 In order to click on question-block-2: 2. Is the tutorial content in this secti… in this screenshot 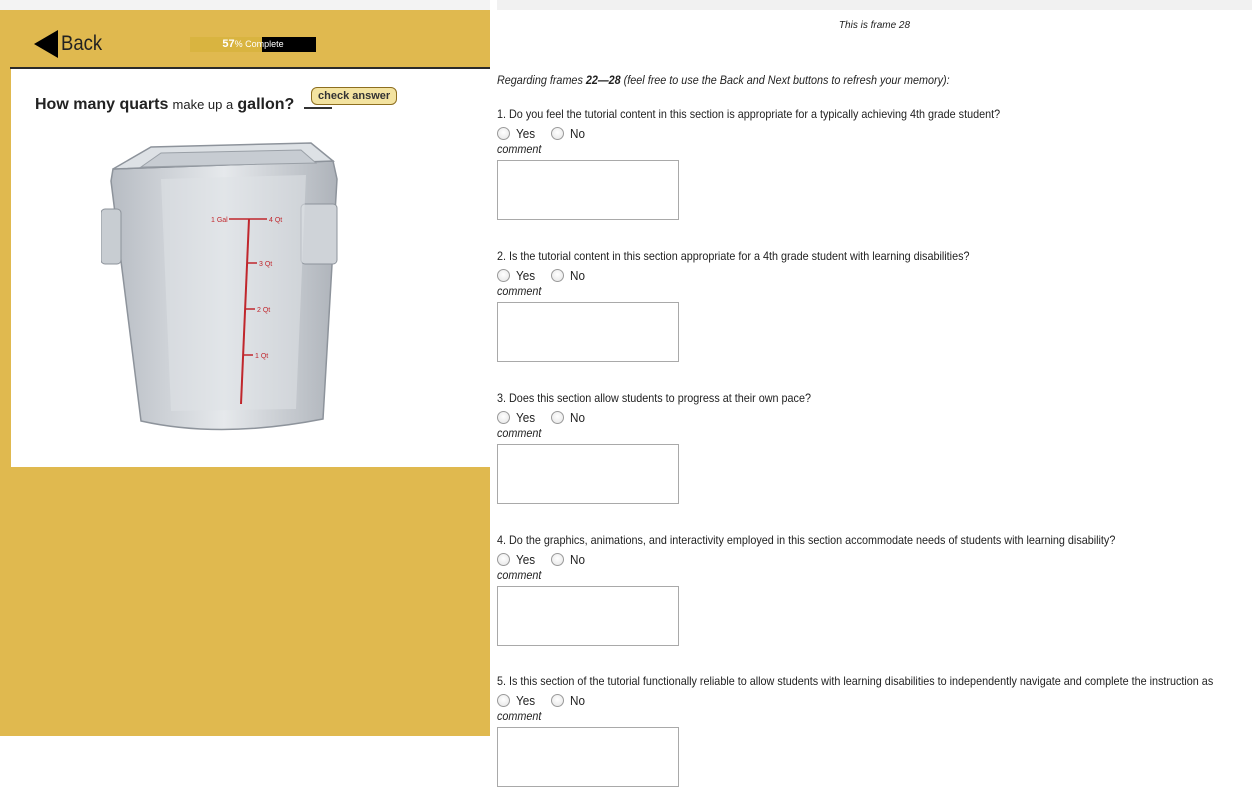, I will do `click(874, 307)`.